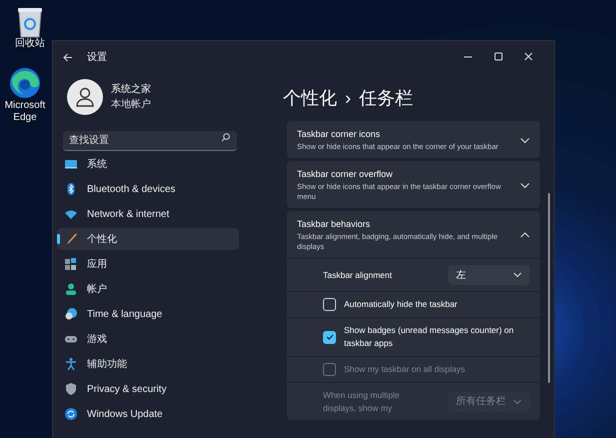 This screenshot has height=438, width=616. What do you see at coordinates (25, 112) in the screenshot?
I see `desktop-icon-label: Microsoft Edge` at bounding box center [25, 112].